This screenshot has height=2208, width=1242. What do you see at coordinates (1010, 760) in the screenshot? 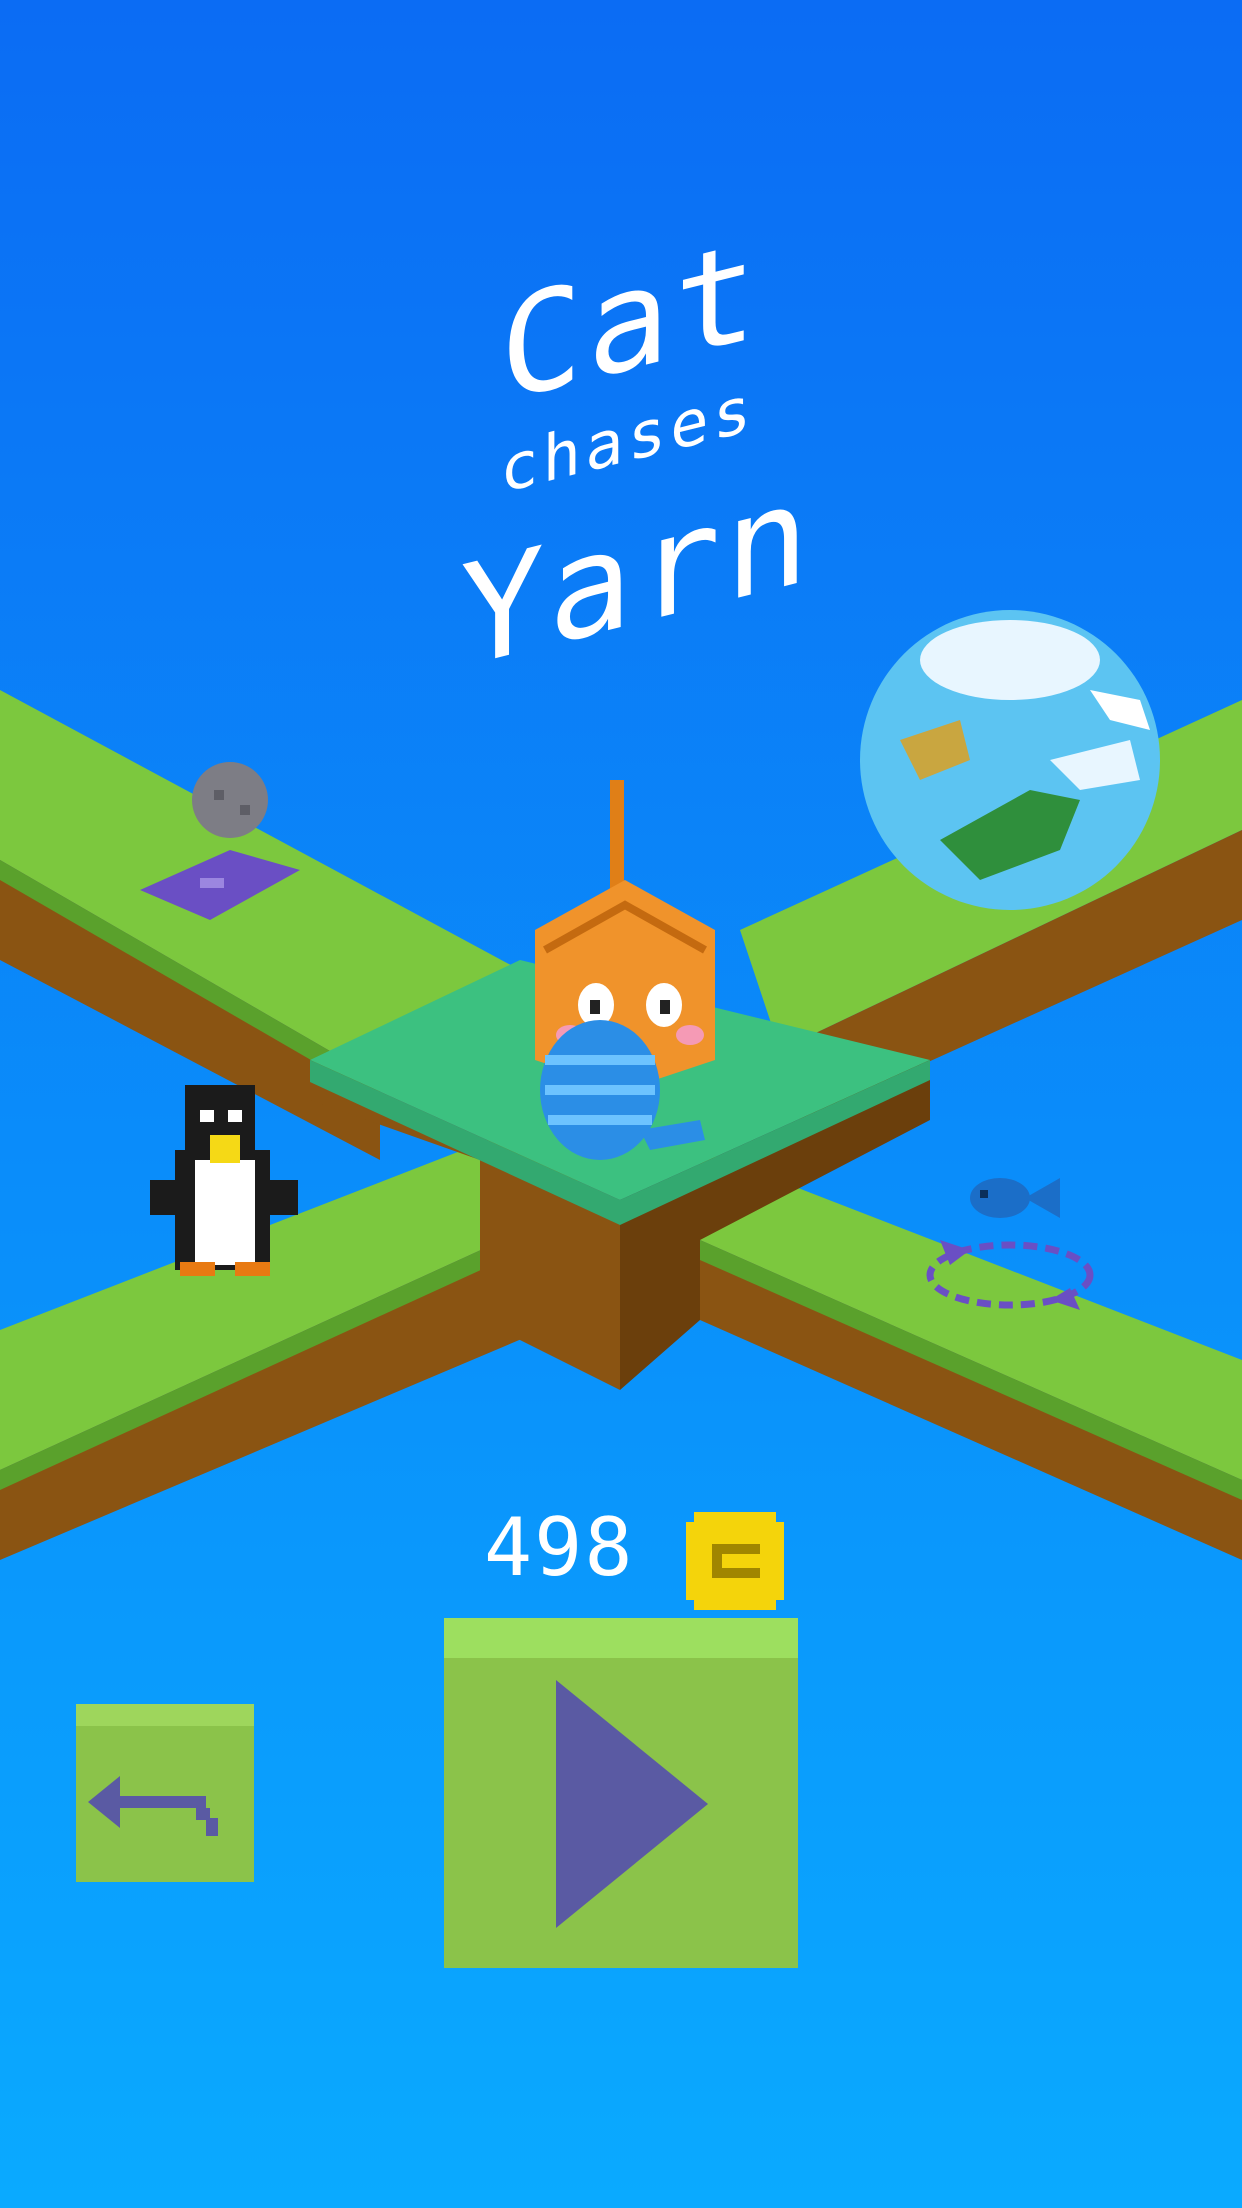
I see `globe-ball` at bounding box center [1010, 760].